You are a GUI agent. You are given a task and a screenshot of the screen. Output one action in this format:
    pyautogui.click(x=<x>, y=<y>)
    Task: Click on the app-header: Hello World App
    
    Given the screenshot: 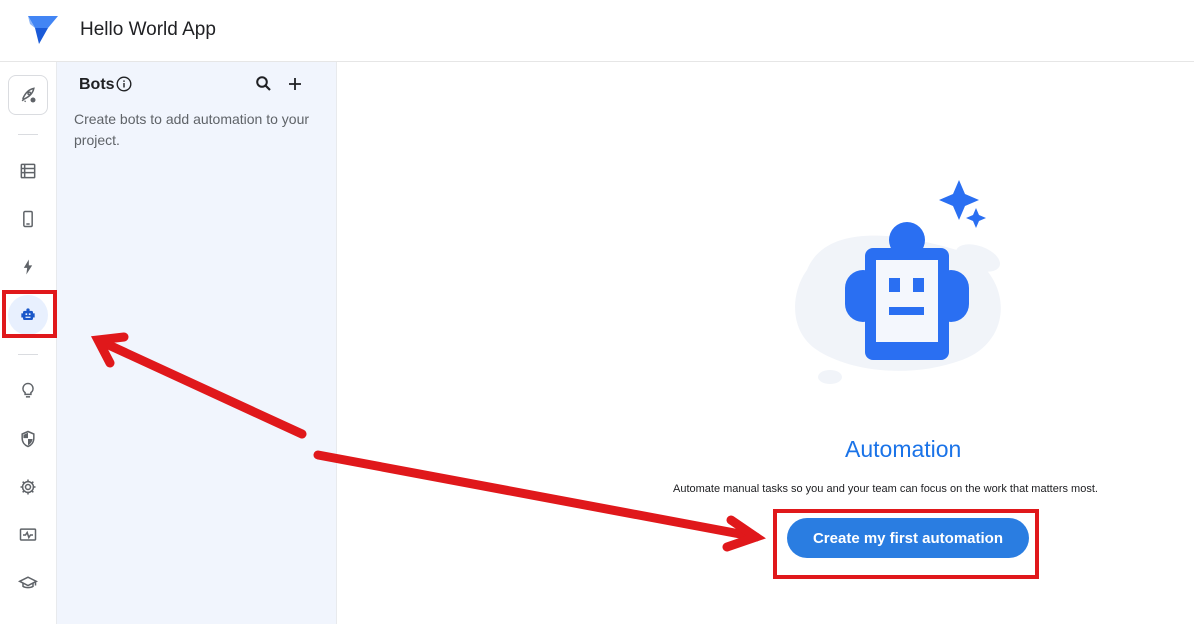 What is the action you would take?
    pyautogui.click(x=597, y=31)
    